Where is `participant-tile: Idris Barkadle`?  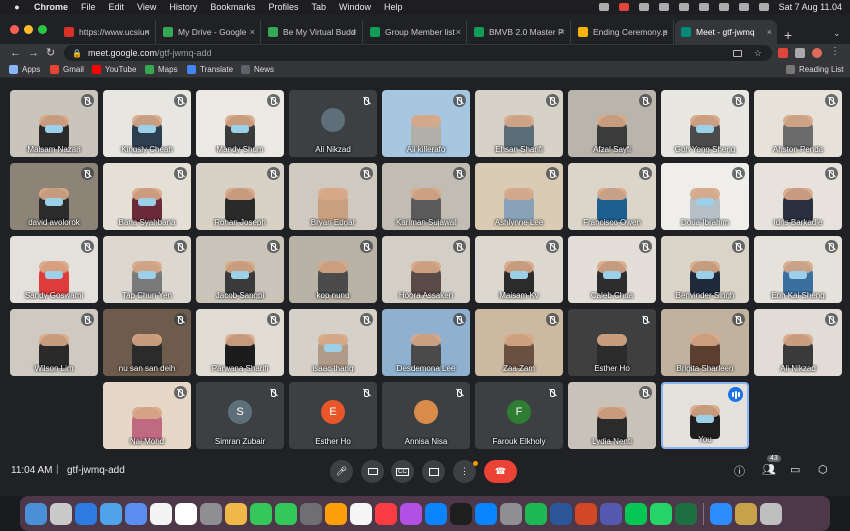
participant-tile: Idris Barkadle is located at coordinates (798, 196).